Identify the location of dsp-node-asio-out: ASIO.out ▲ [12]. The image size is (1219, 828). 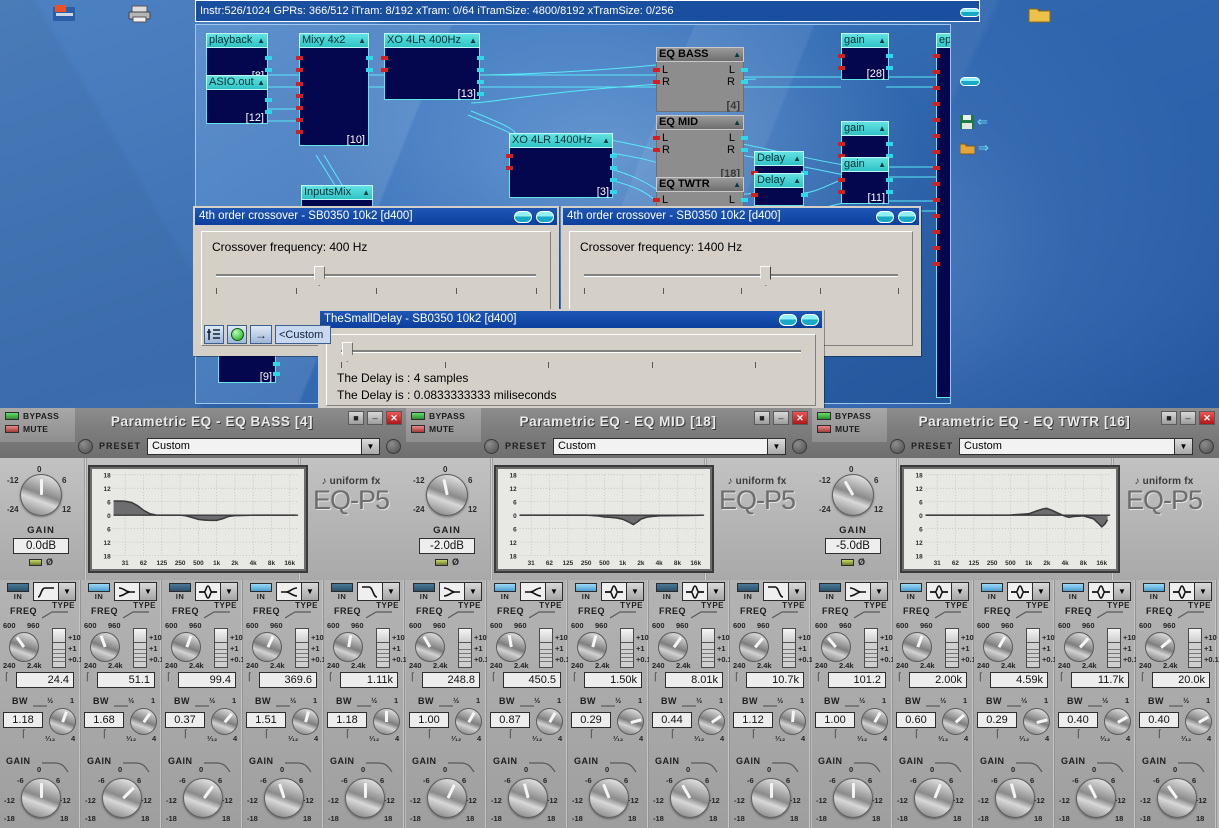
(239, 99).